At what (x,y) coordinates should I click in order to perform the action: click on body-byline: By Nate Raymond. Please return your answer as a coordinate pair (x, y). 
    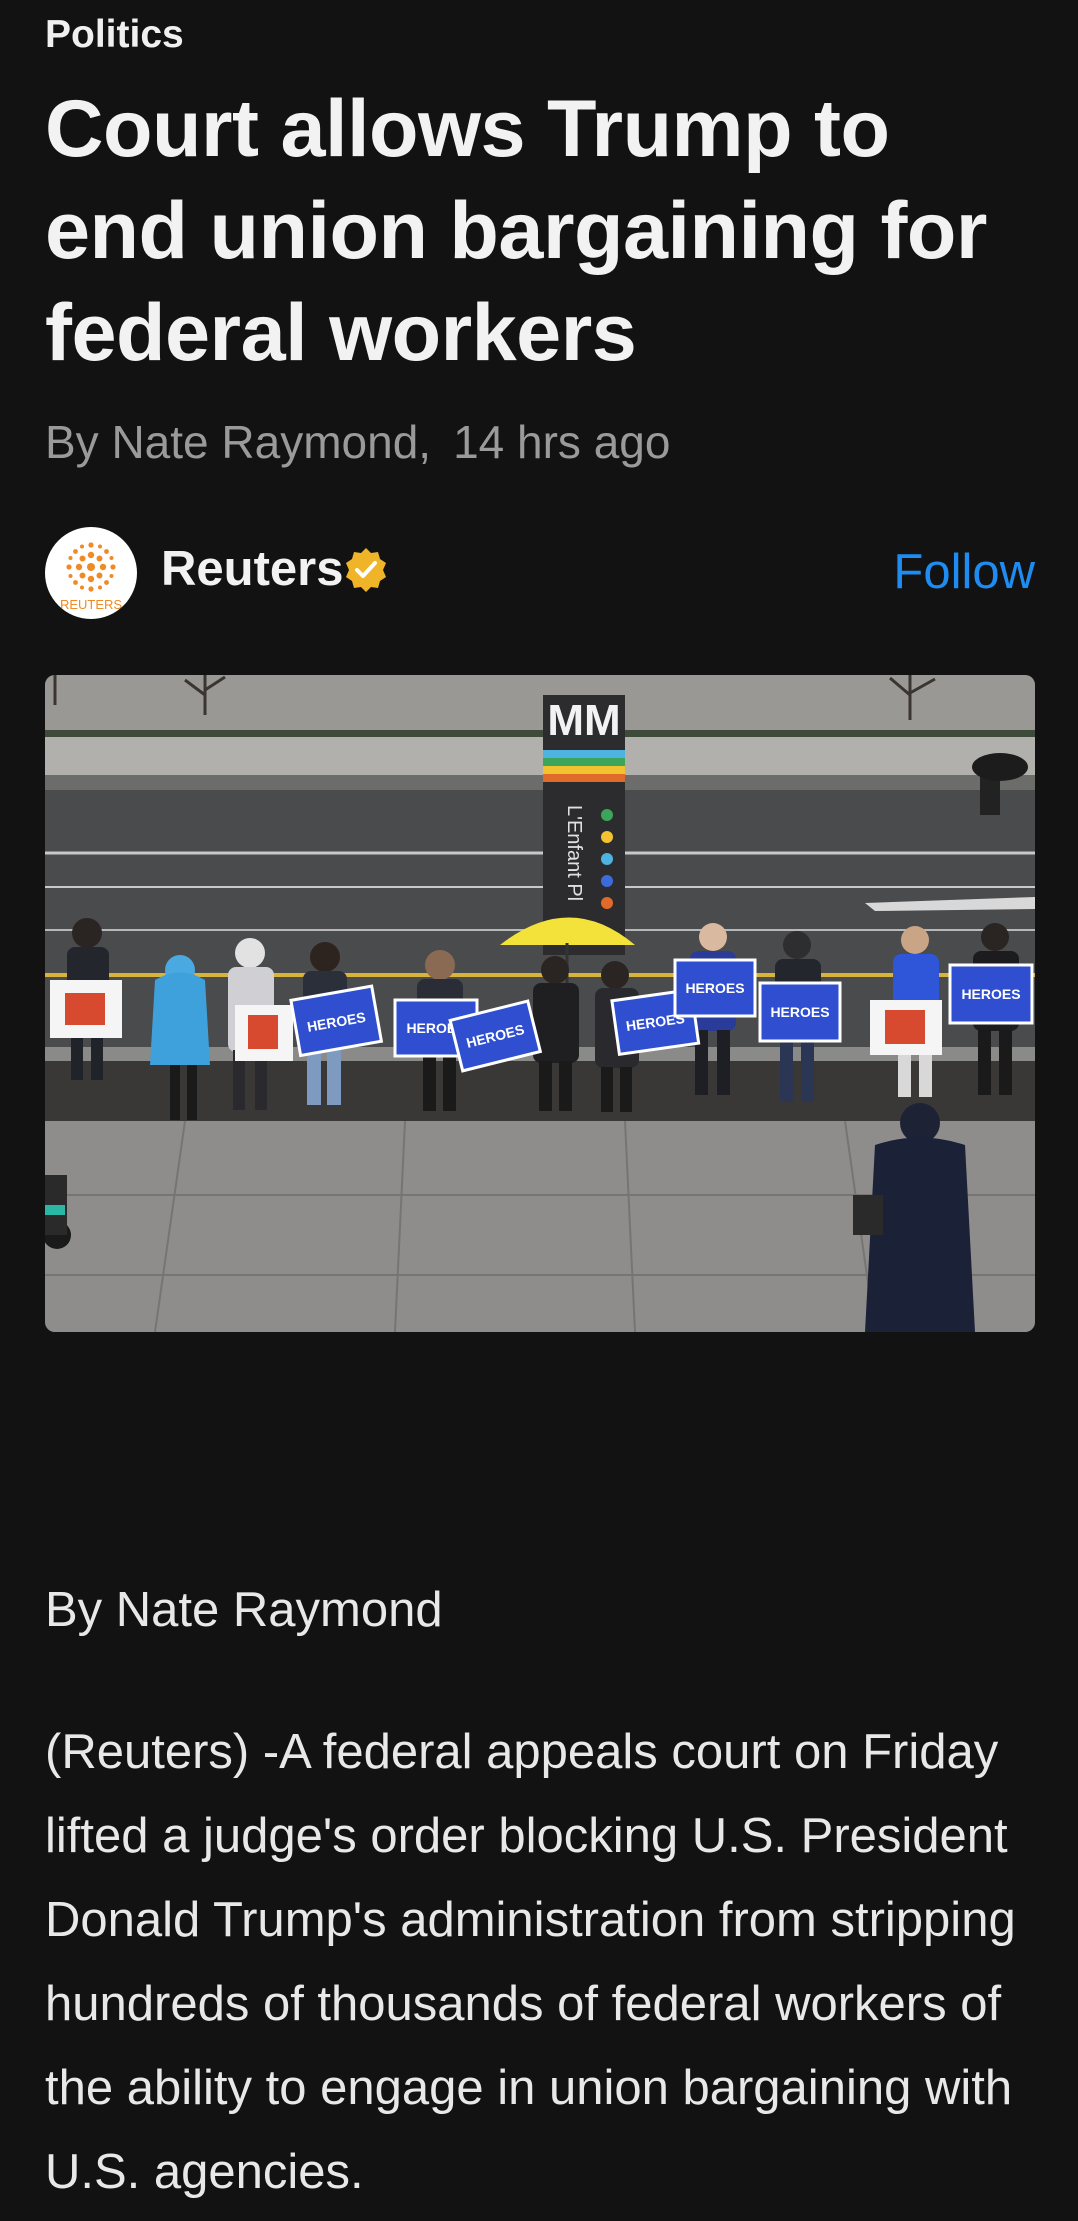
    Looking at the image, I should click on (244, 1610).